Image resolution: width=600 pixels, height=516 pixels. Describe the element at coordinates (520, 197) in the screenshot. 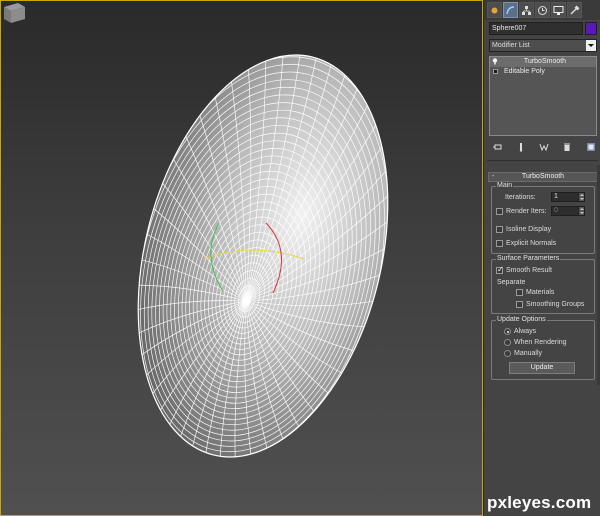

I see `iterations-label: Iterations:` at that location.